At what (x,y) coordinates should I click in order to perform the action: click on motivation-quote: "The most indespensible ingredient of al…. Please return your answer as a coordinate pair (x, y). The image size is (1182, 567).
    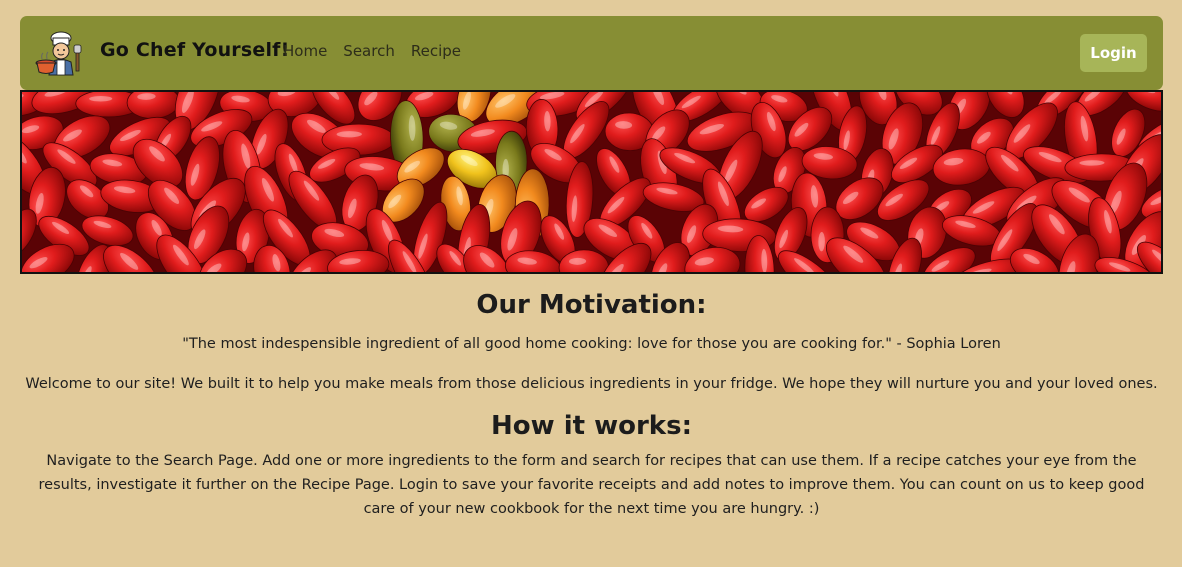
    Looking at the image, I should click on (591, 344).